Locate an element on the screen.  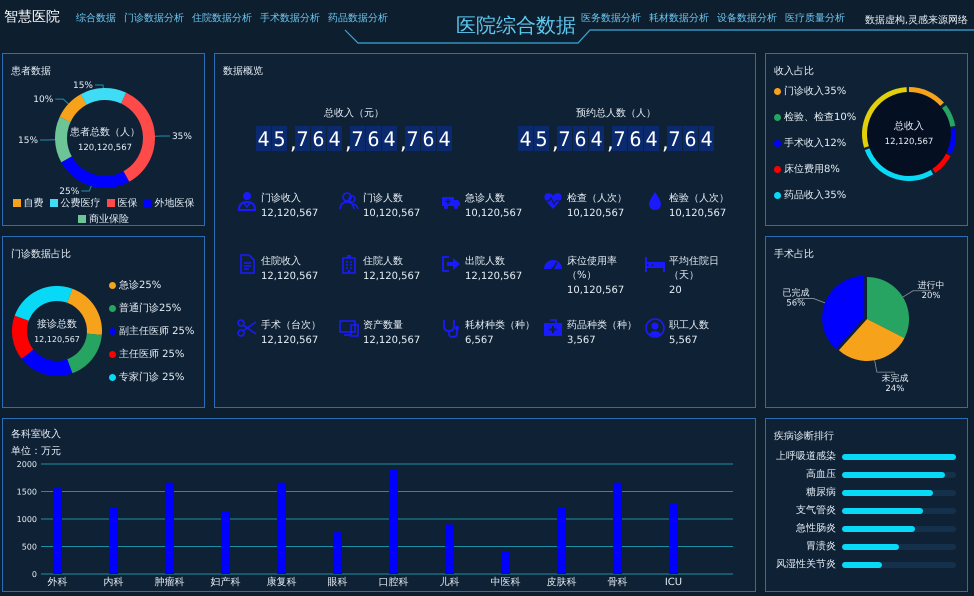
y-tick-label: 0 is located at coordinates (34, 574).